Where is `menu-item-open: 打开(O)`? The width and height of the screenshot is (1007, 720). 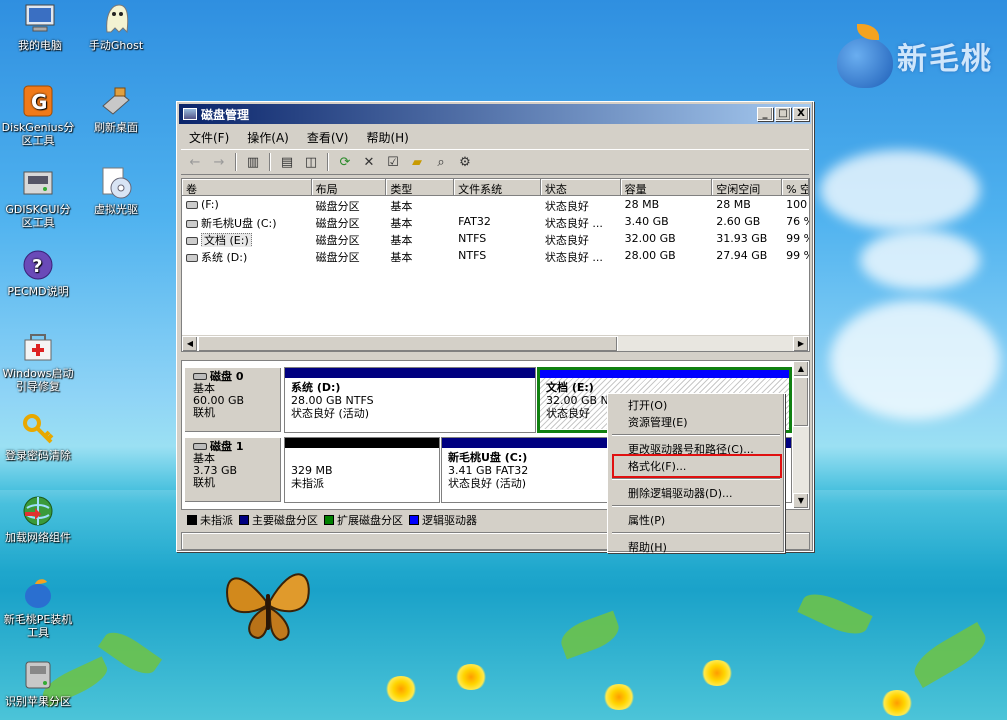 menu-item-open: 打开(O) is located at coordinates (696, 404).